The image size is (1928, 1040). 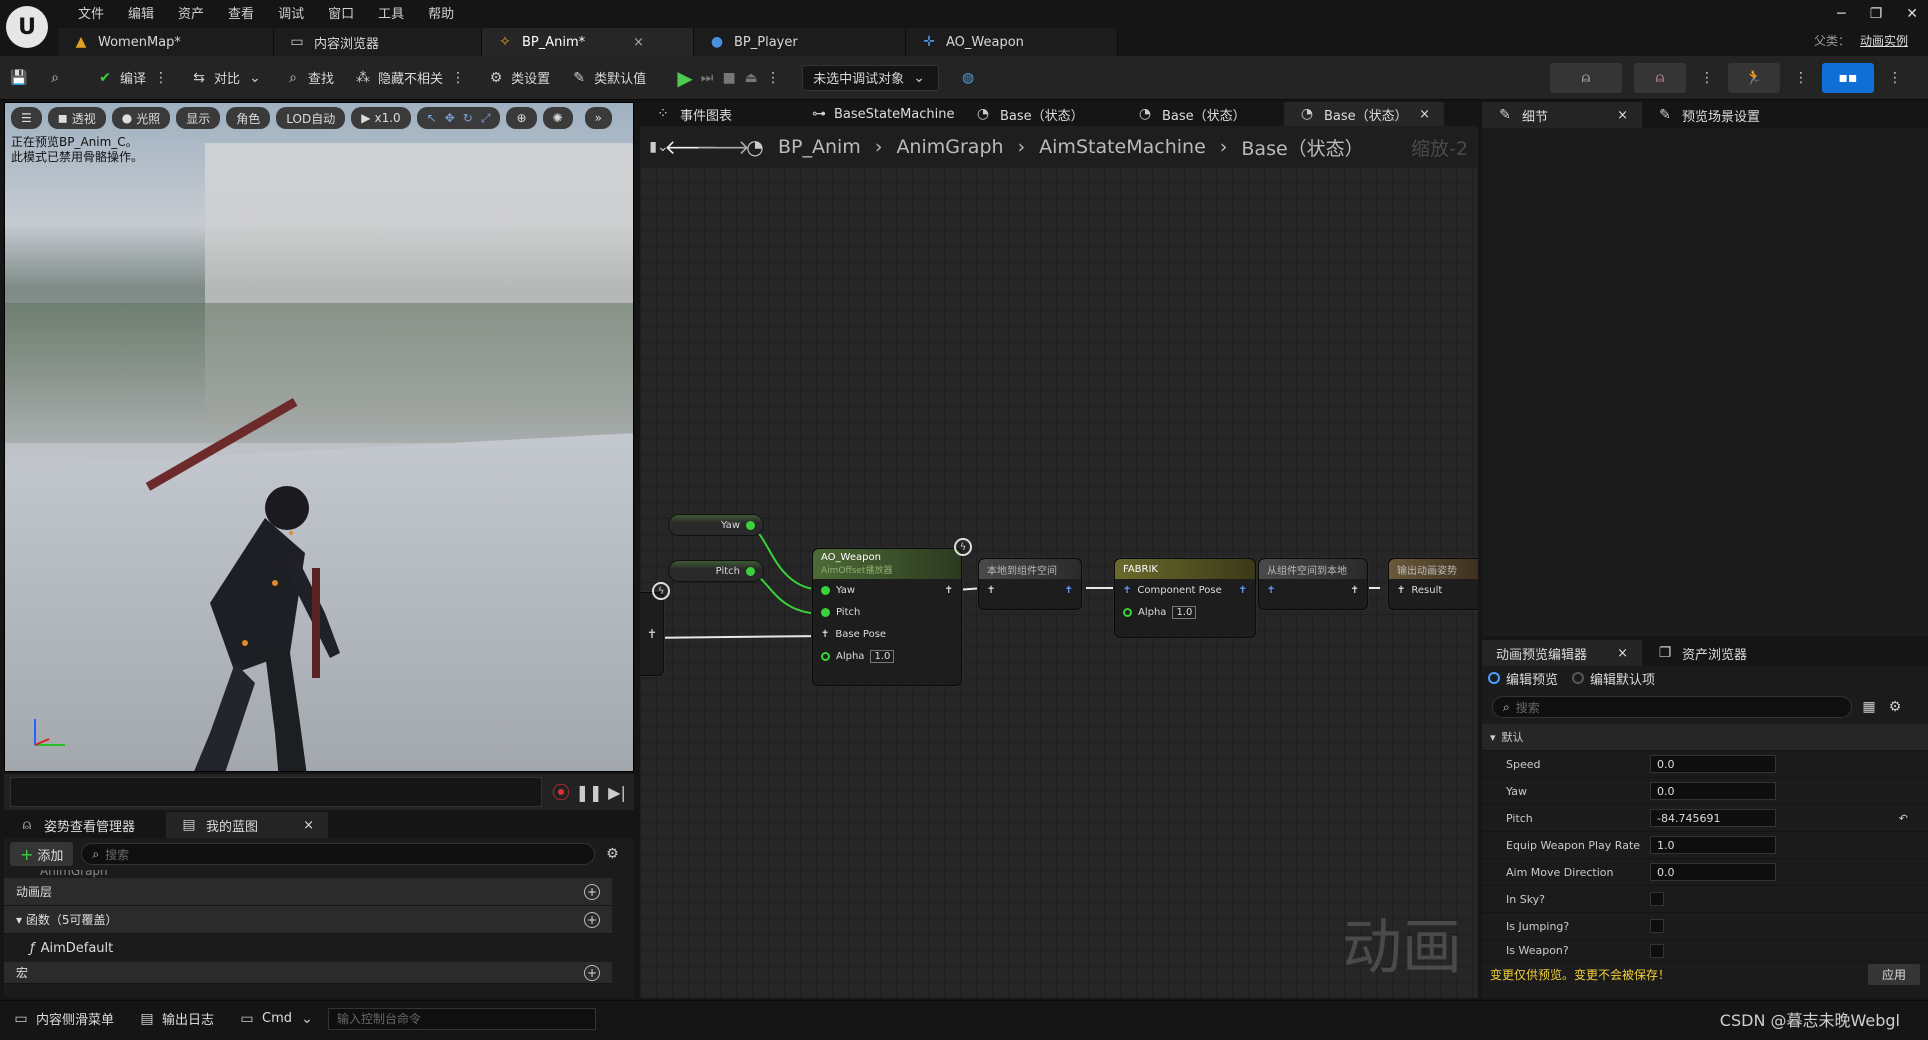 What do you see at coordinates (750, 525) in the screenshot?
I see `yaw-output-pin` at bounding box center [750, 525].